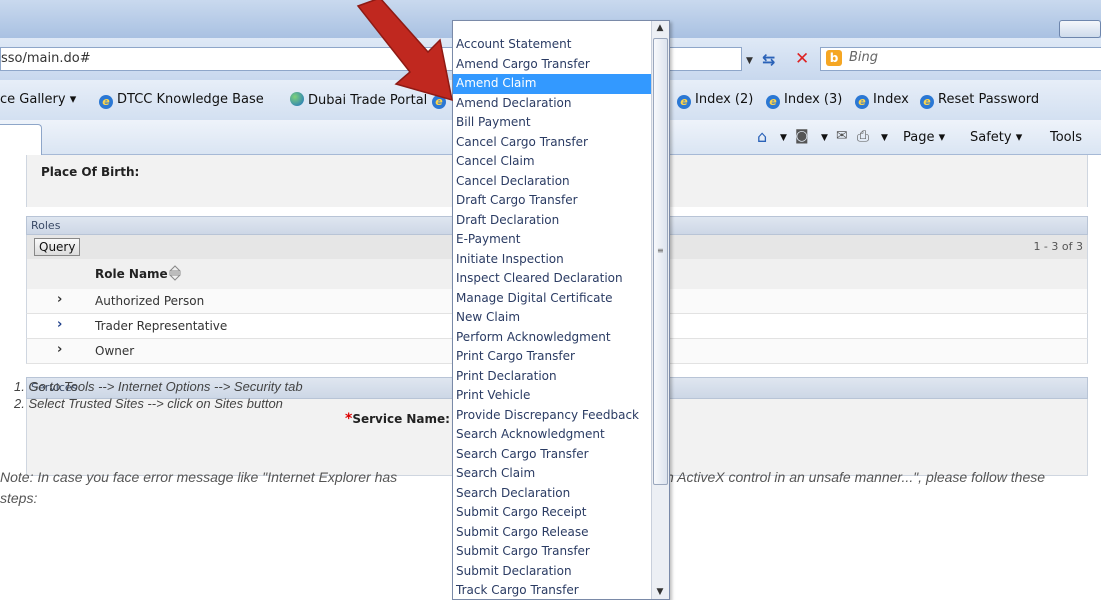  Describe the element at coordinates (404, 51) in the screenshot. I see `red-arrow-icon` at that location.